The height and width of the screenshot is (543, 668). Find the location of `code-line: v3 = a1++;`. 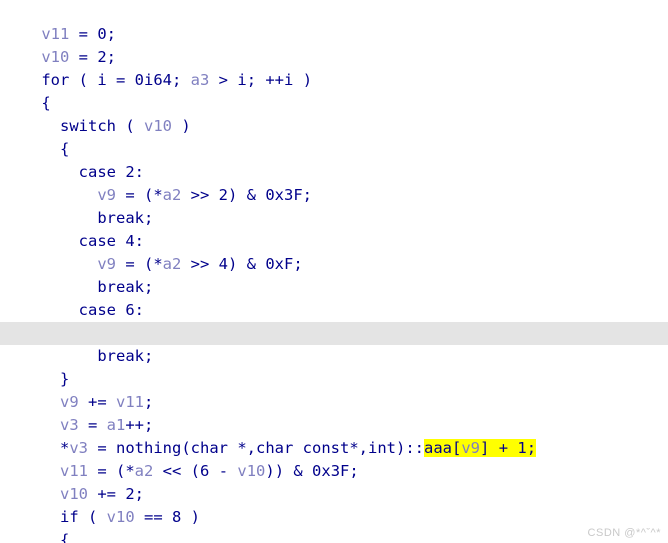

code-line: v3 = a1++; is located at coordinates (334, 412).